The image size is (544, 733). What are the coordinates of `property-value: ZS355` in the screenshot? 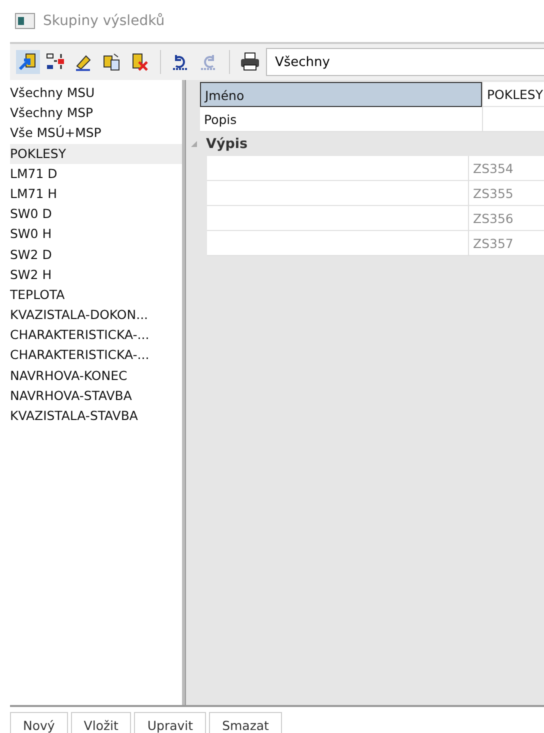 It's located at (506, 193).